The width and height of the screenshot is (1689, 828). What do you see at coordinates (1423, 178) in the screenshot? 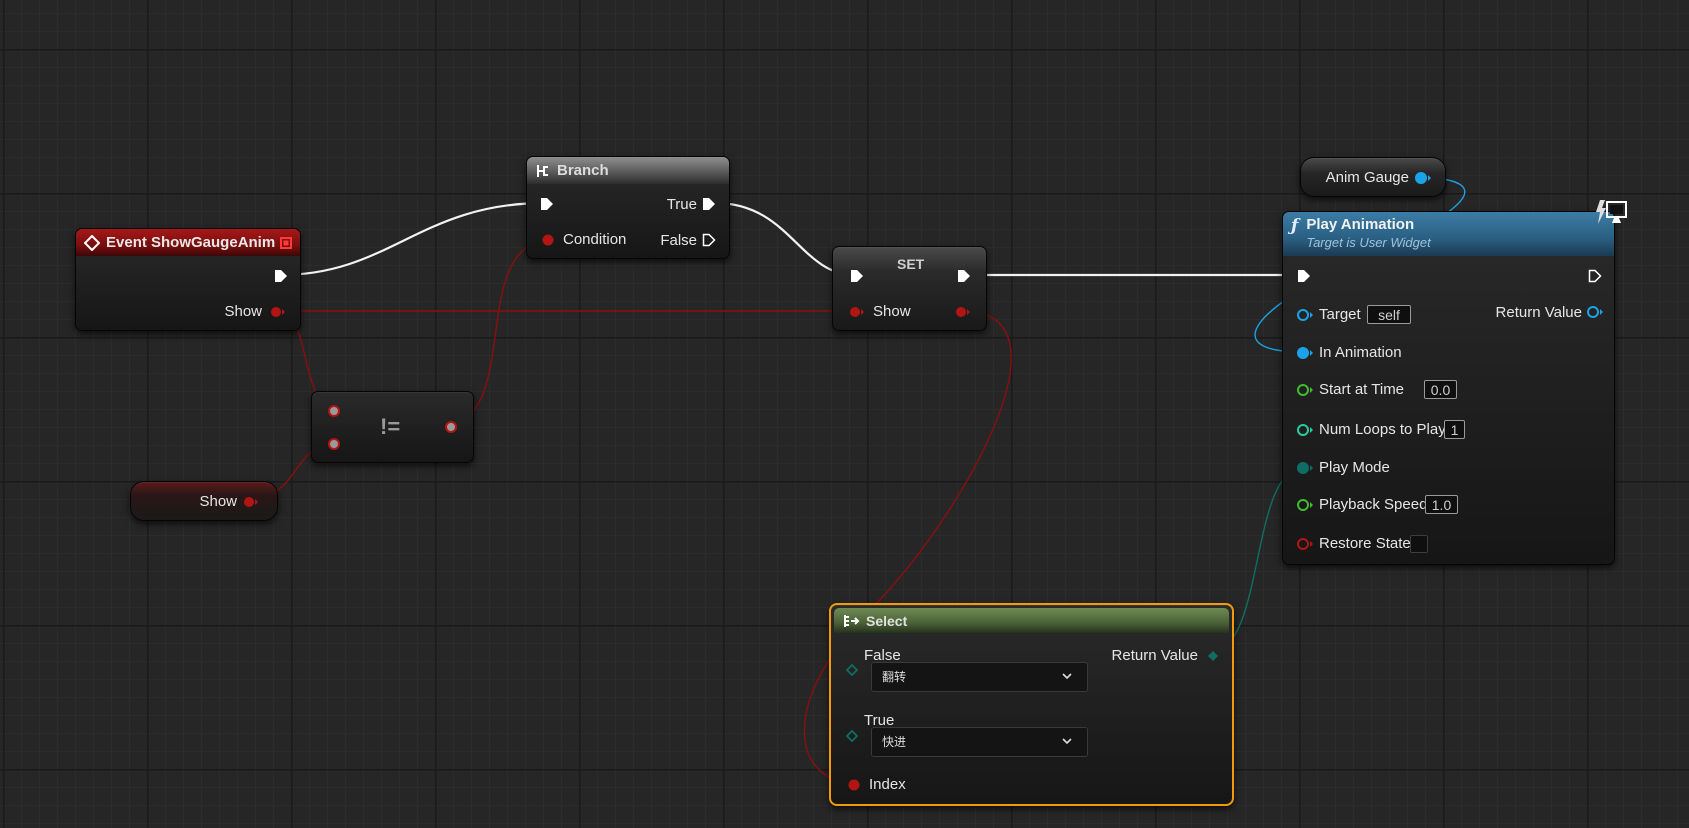
I see `anim-gauge-out-pin` at bounding box center [1423, 178].